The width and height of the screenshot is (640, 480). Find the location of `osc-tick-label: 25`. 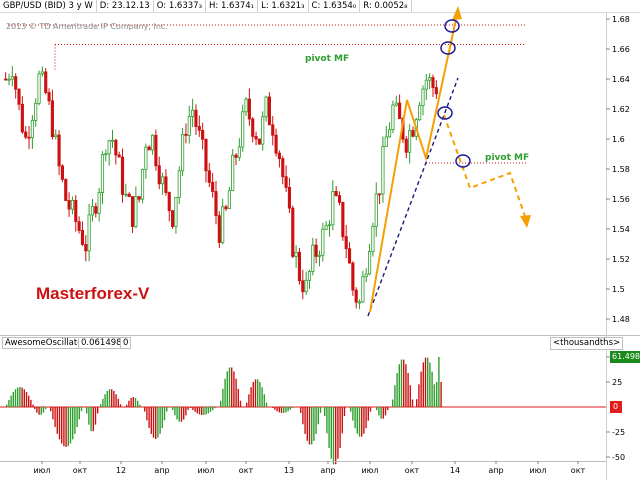

osc-tick-label: 25 is located at coordinates (617, 382).